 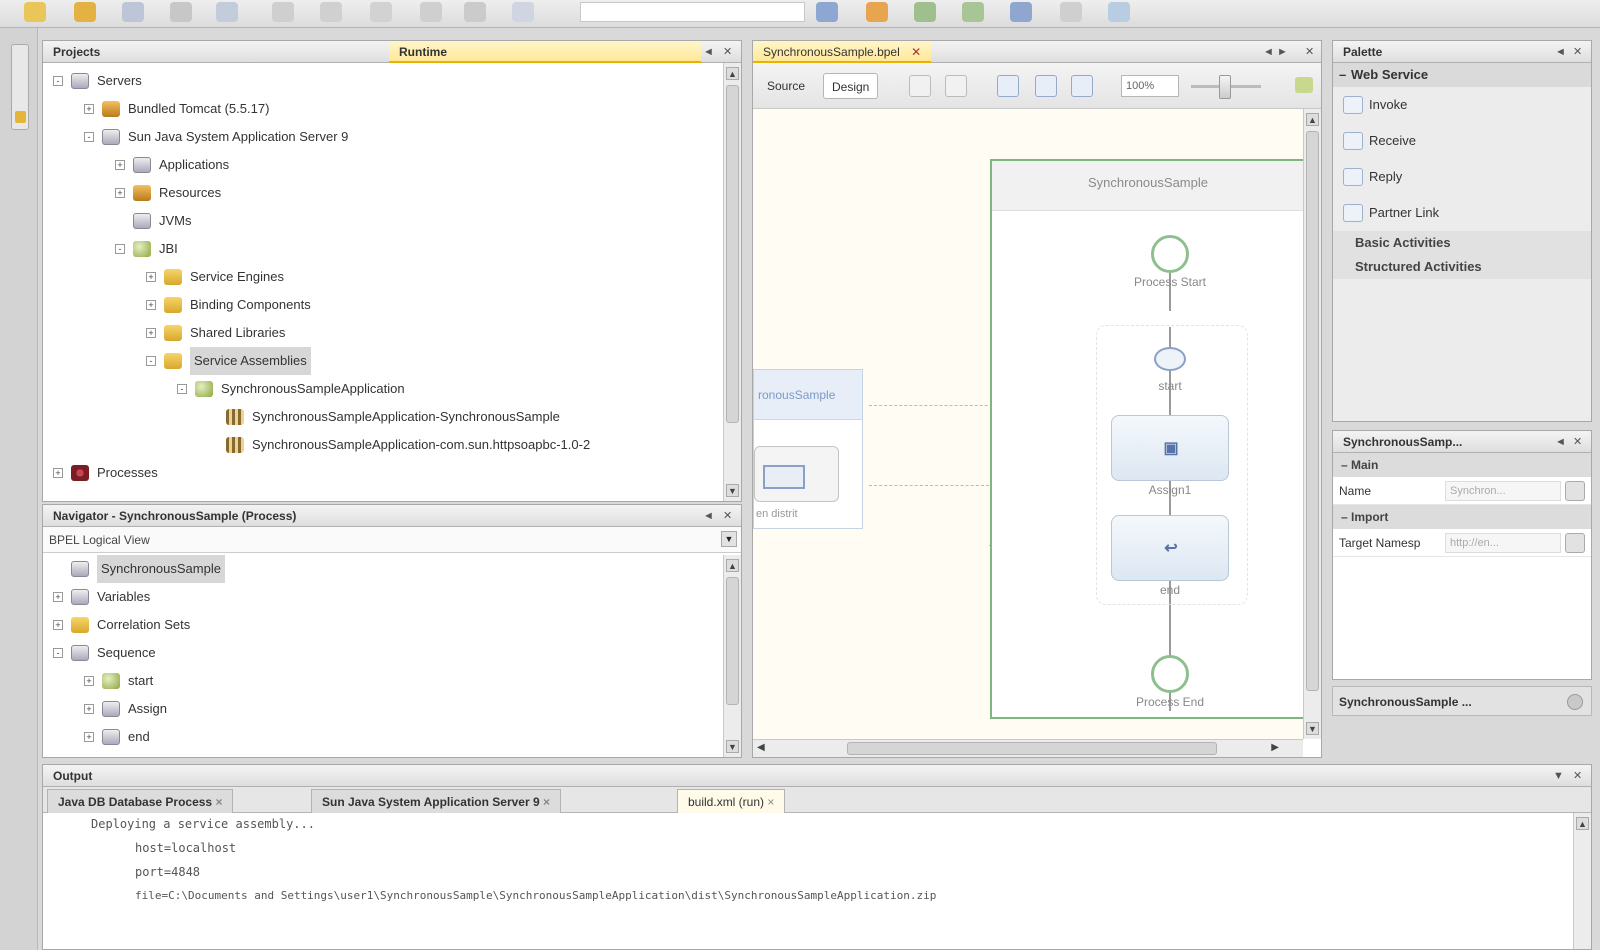 What do you see at coordinates (770, 802) in the screenshot?
I see `close-tab-icon: ×` at bounding box center [770, 802].